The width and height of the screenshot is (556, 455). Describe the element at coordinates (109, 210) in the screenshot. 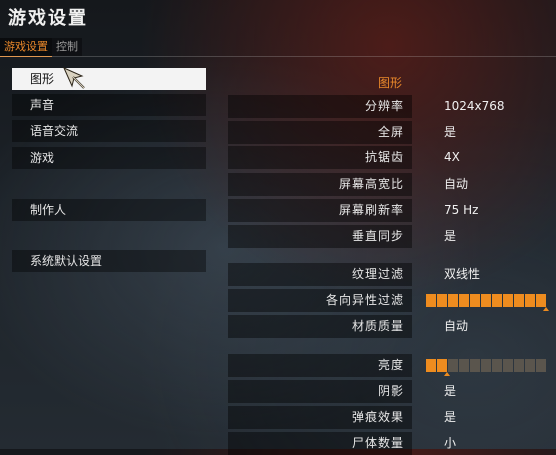

I see `menu-item-credits: 制作人` at that location.